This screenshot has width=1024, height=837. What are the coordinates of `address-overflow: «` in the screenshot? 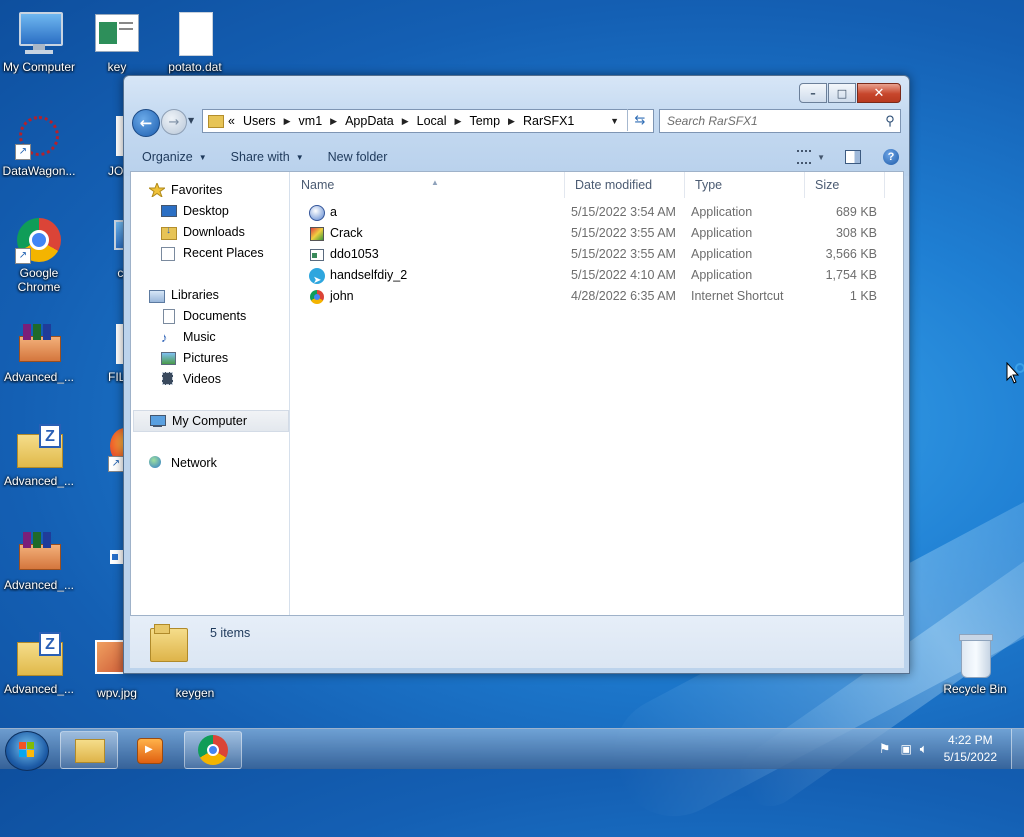 It's located at (231, 121).